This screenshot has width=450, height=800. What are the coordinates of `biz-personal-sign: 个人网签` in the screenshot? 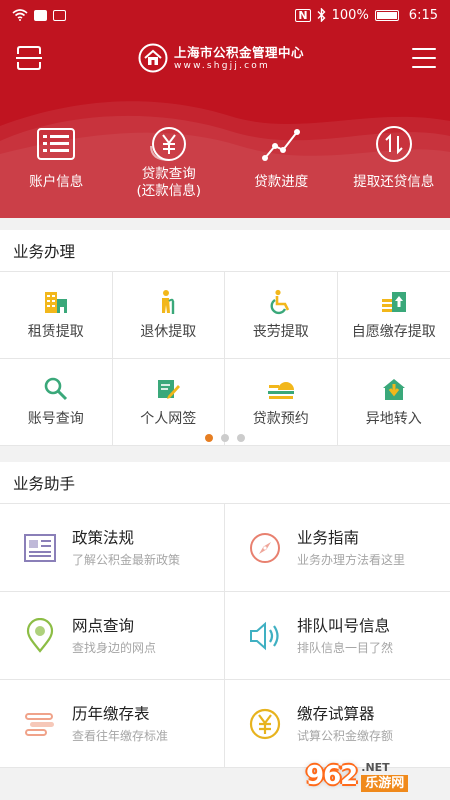 It's located at (168, 402).